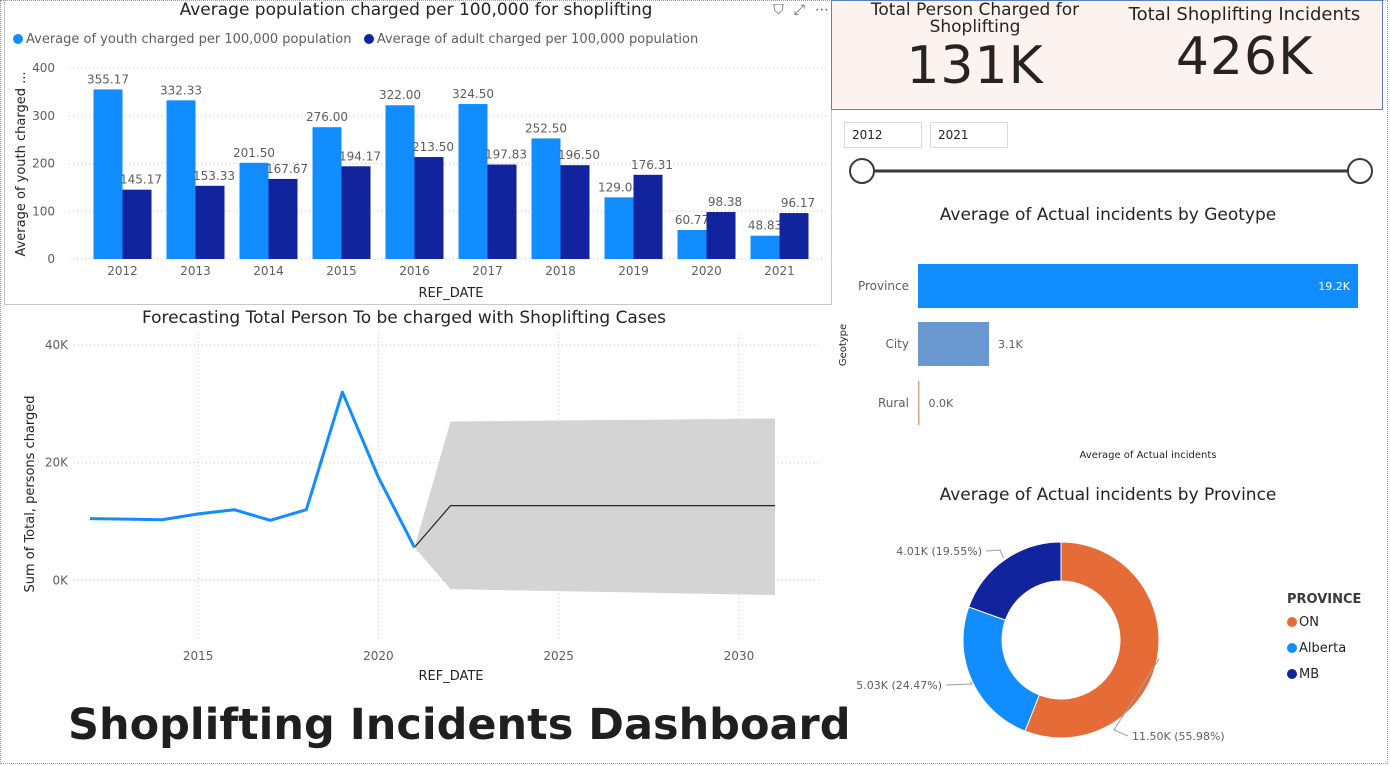  What do you see at coordinates (798, 203) in the screenshot?
I see `adult-data-label: 96.17` at bounding box center [798, 203].